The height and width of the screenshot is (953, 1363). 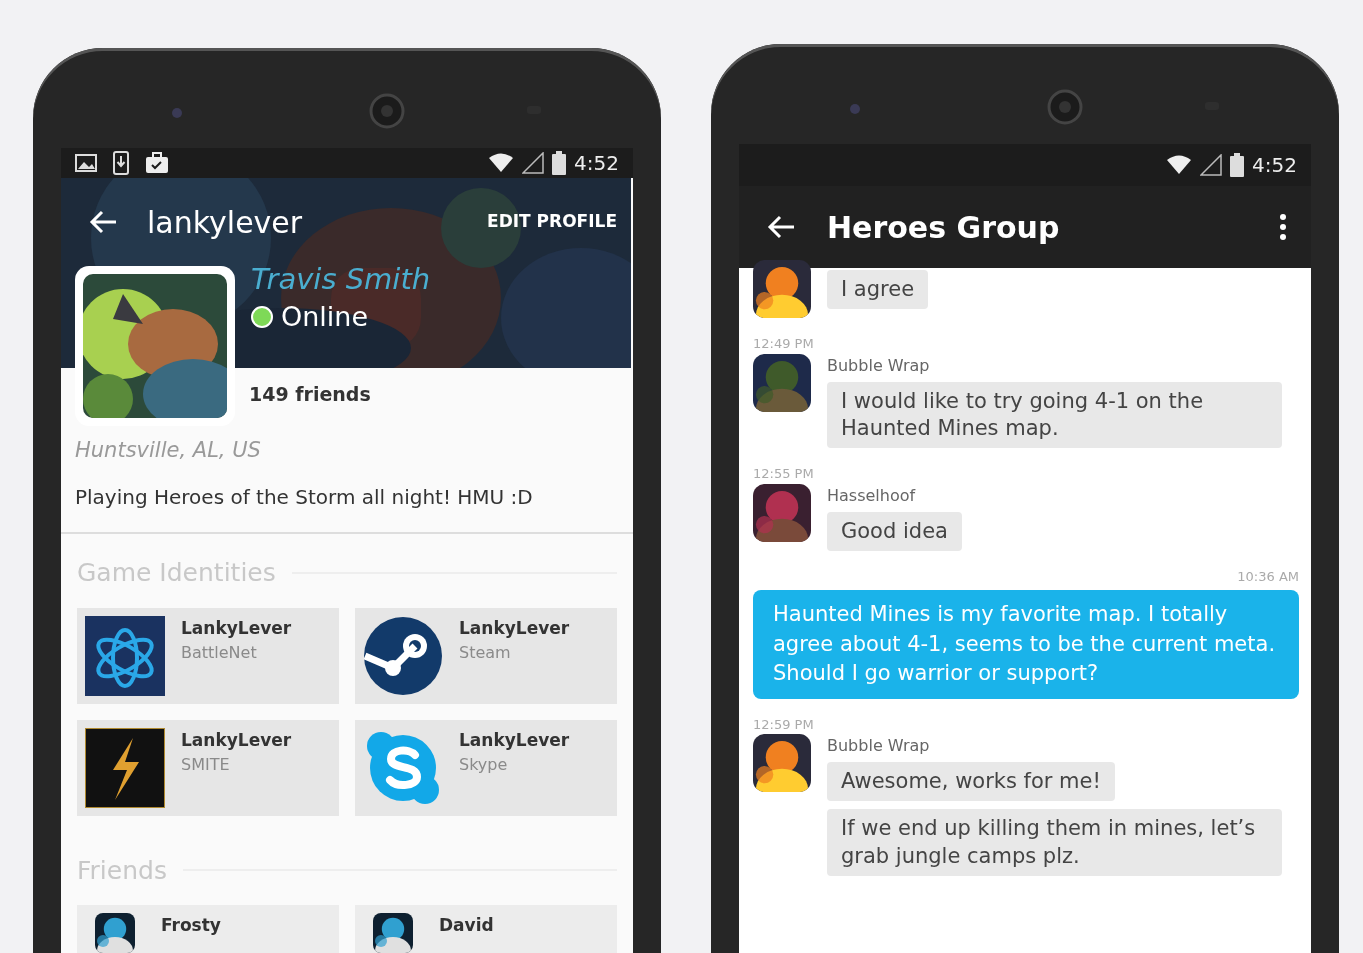 What do you see at coordinates (871, 495) in the screenshot?
I see `sender-name: Hasselhoof` at bounding box center [871, 495].